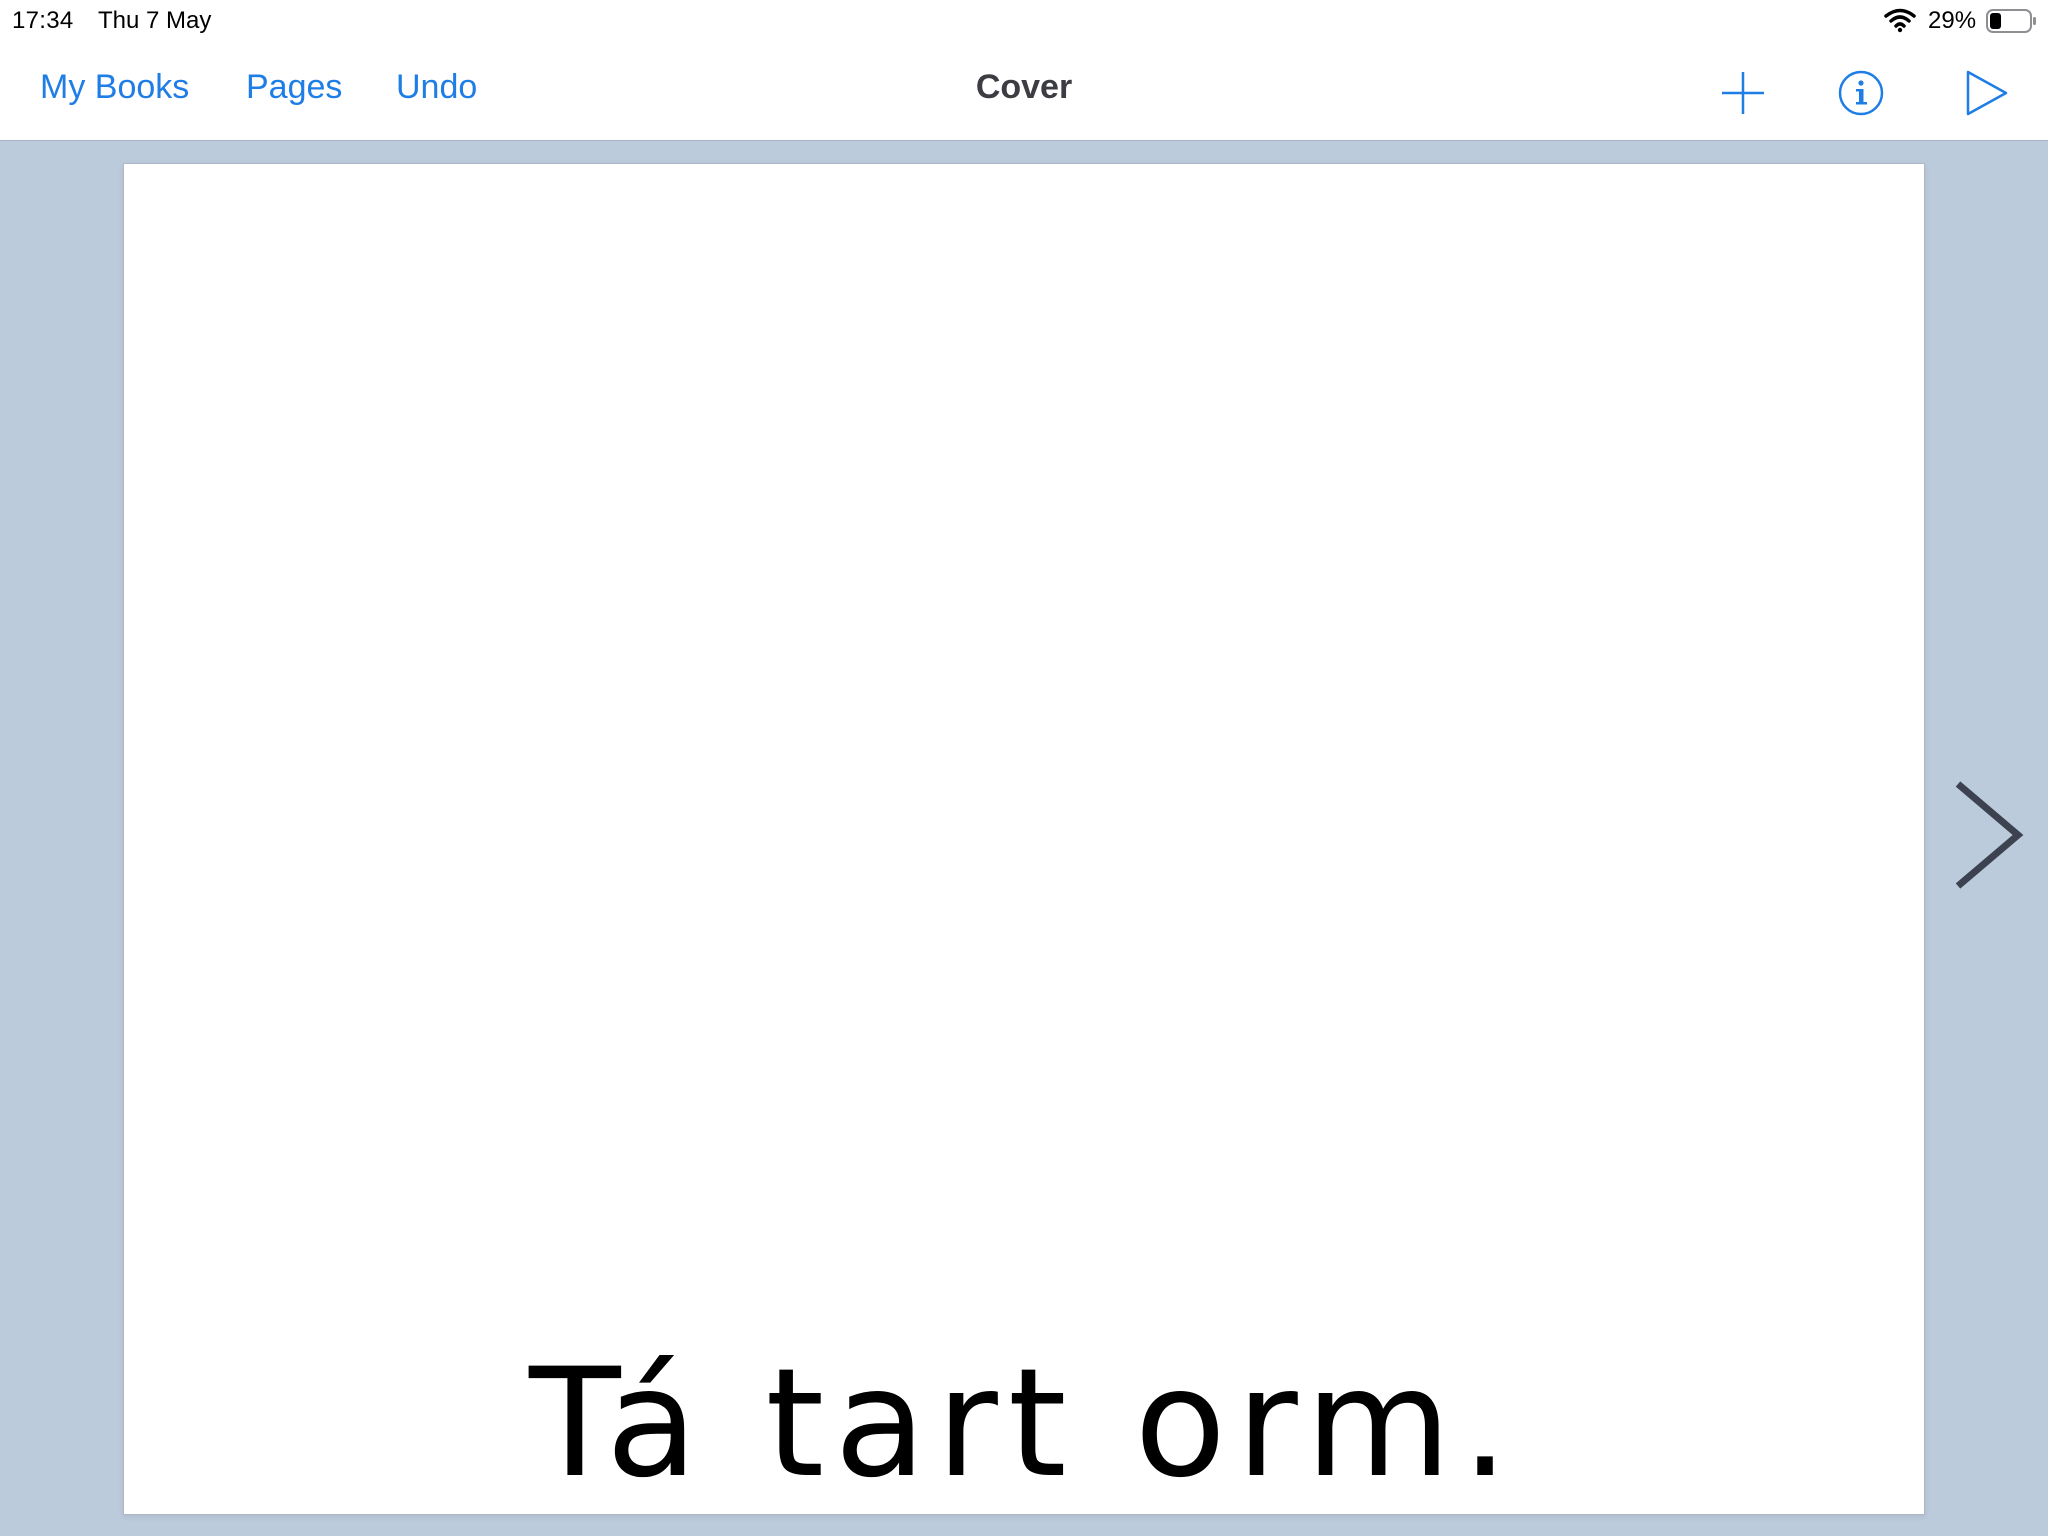  I want to click on wifi-icon, so click(1900, 20).